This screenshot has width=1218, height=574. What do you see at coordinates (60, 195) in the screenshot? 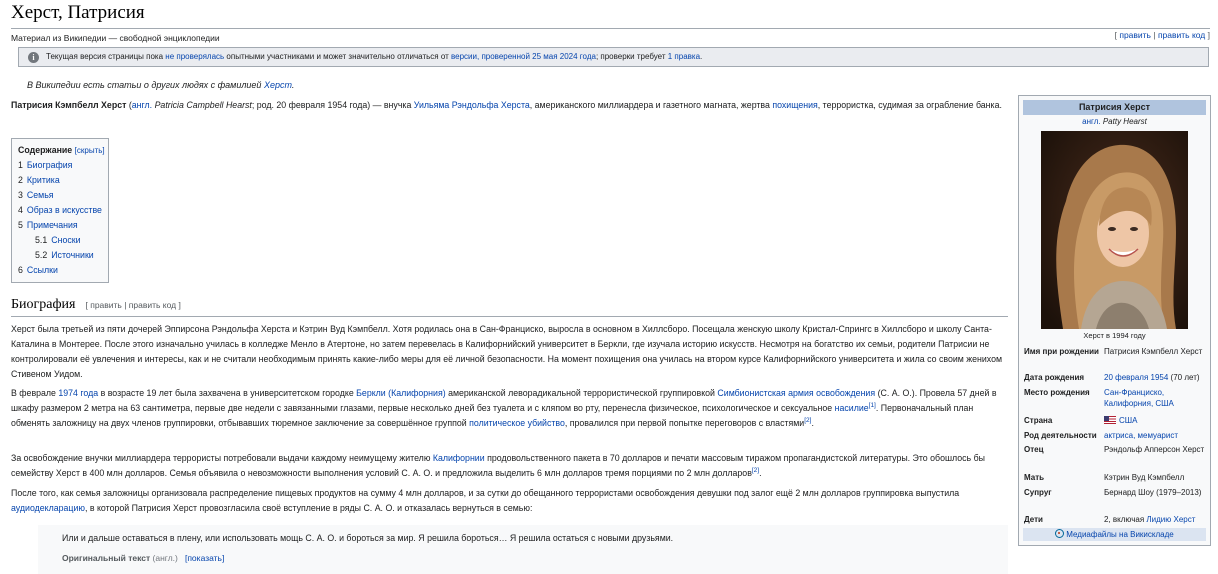
I see `toc-item: 3 Семья` at bounding box center [60, 195].